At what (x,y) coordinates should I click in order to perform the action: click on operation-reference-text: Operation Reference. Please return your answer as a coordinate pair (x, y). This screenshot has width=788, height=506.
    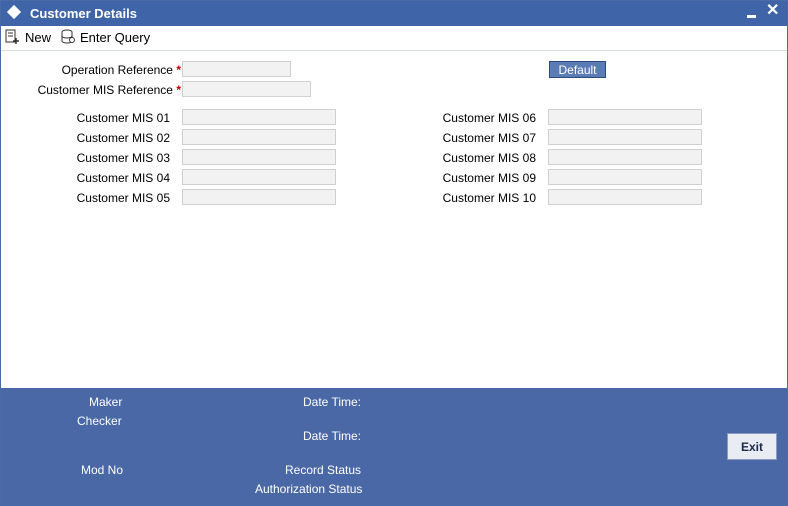
    Looking at the image, I should click on (117, 70).